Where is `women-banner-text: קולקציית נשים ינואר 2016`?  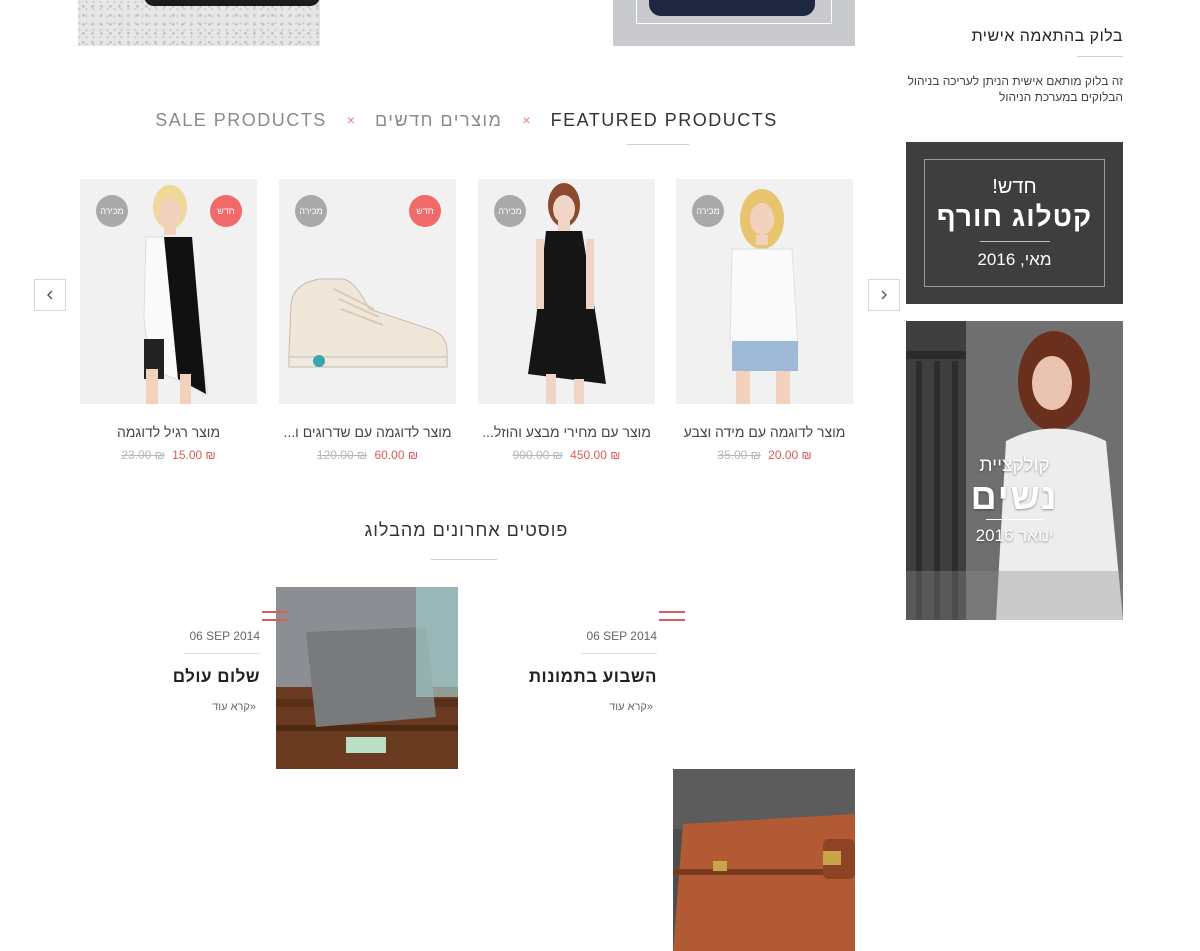 women-banner-text: קולקציית נשים ינואר 2016 is located at coordinates (1014, 500).